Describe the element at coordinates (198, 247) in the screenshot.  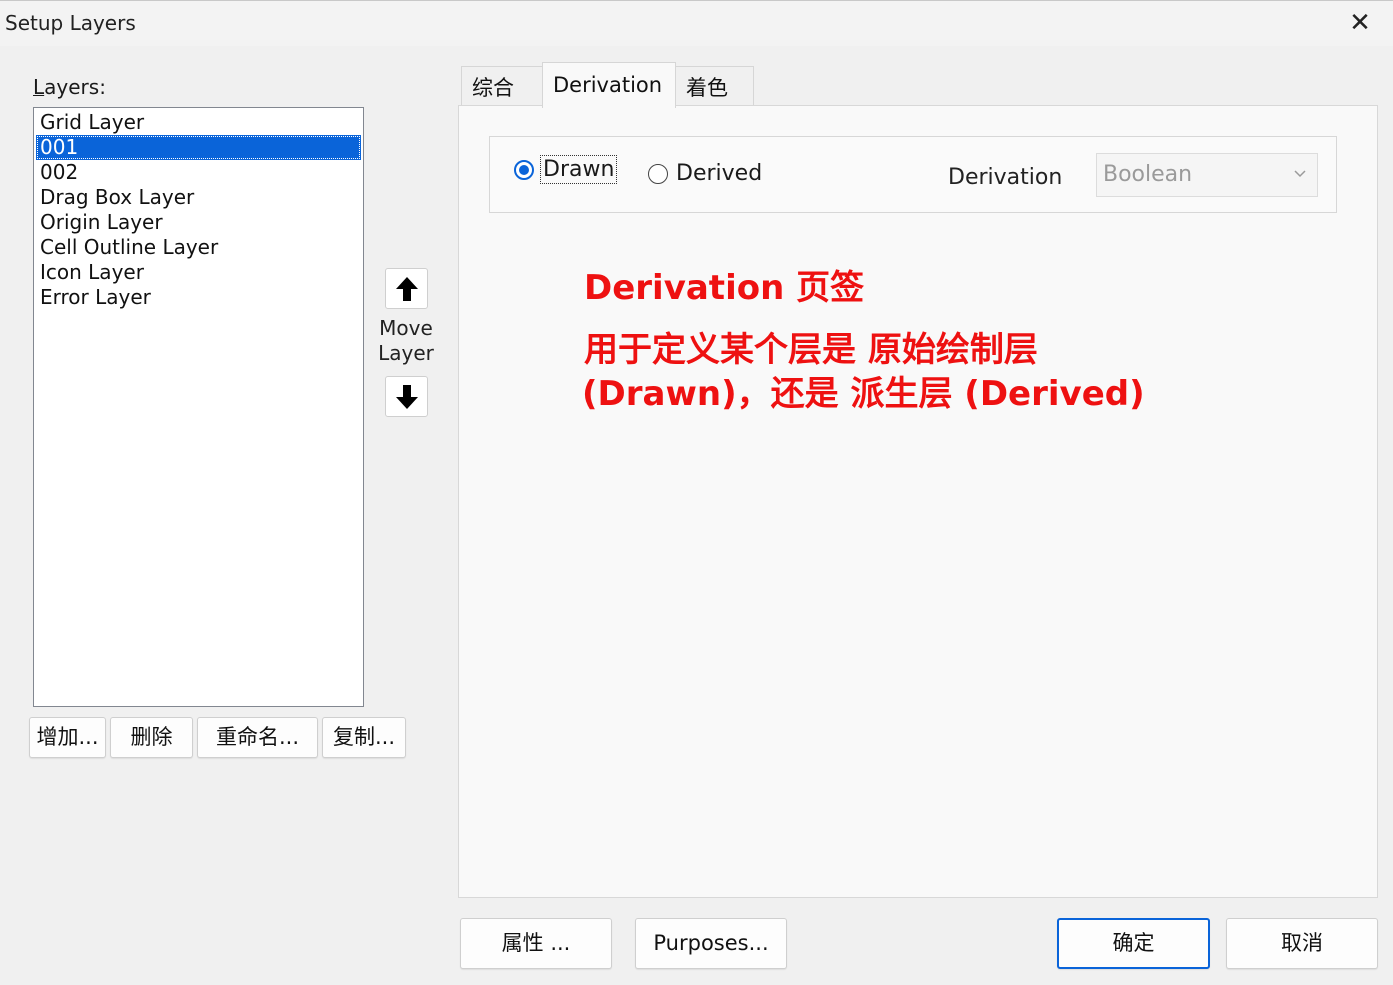
I see `list-item: Cell Outline Layer` at that location.